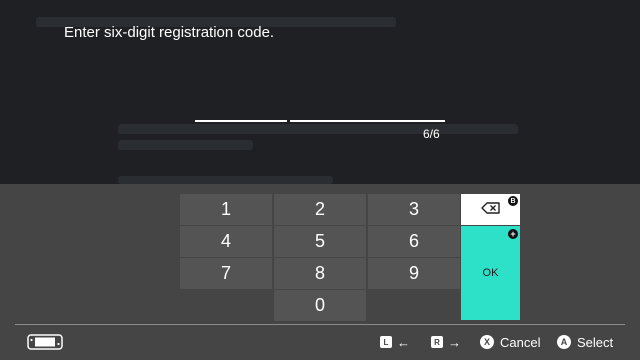 This screenshot has width=640, height=360. Describe the element at coordinates (564, 342) in the screenshot. I see `a-button-icon: A` at that location.